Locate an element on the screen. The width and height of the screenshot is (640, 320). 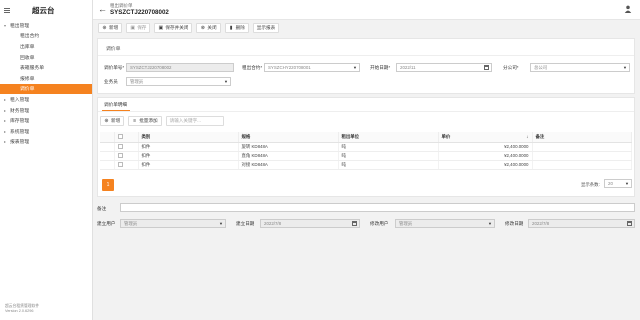
sidebar-item: 回收单 is located at coordinates (46, 57).